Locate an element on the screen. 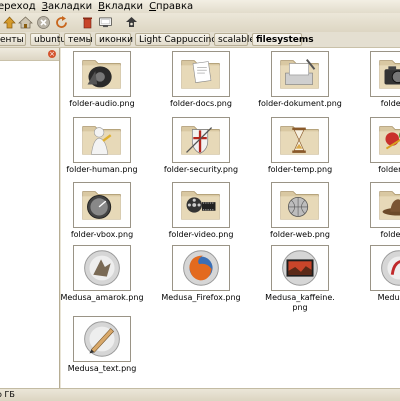  menu-item: Справка is located at coordinates (174, 6).